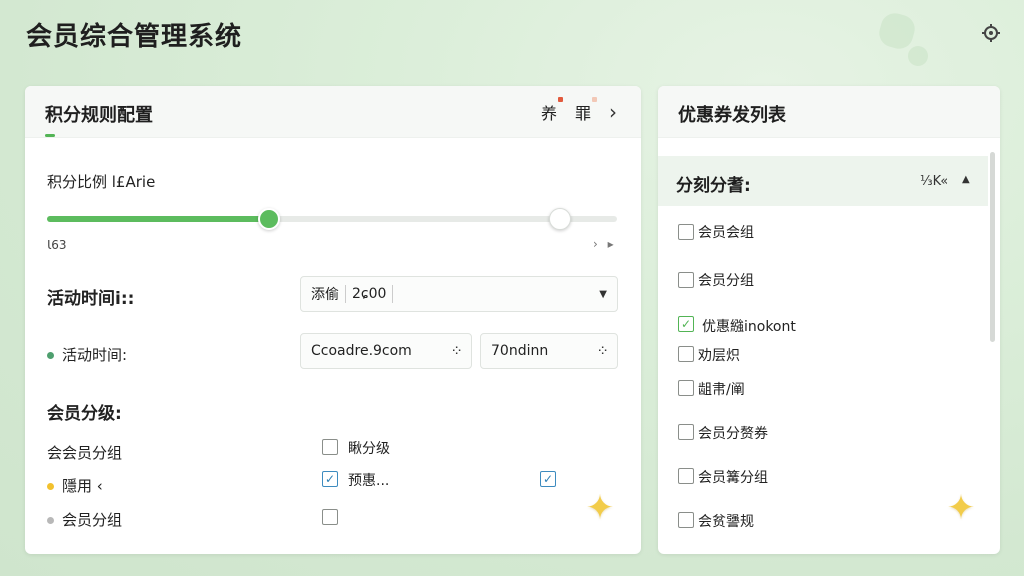 This screenshot has height=576, width=1024. Describe the element at coordinates (829, 112) in the screenshot. I see `panel-header: 优惠券发列表` at that location.